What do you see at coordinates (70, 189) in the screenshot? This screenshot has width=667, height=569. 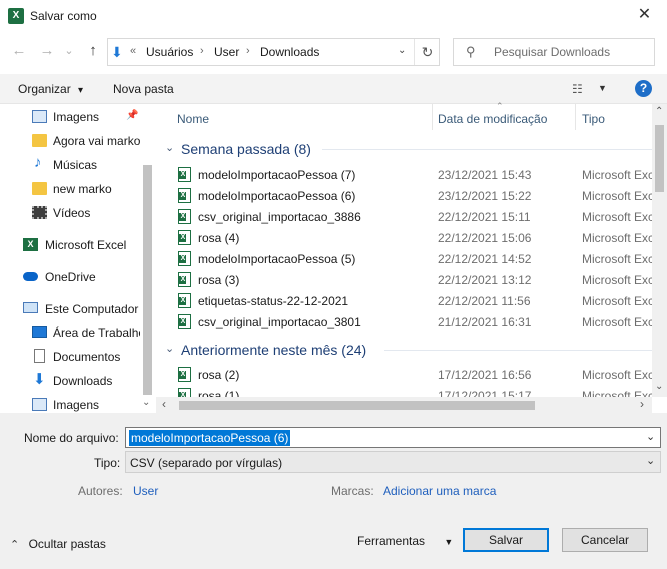 I see `sidebar-item-new-marko: new marko` at bounding box center [70, 189].